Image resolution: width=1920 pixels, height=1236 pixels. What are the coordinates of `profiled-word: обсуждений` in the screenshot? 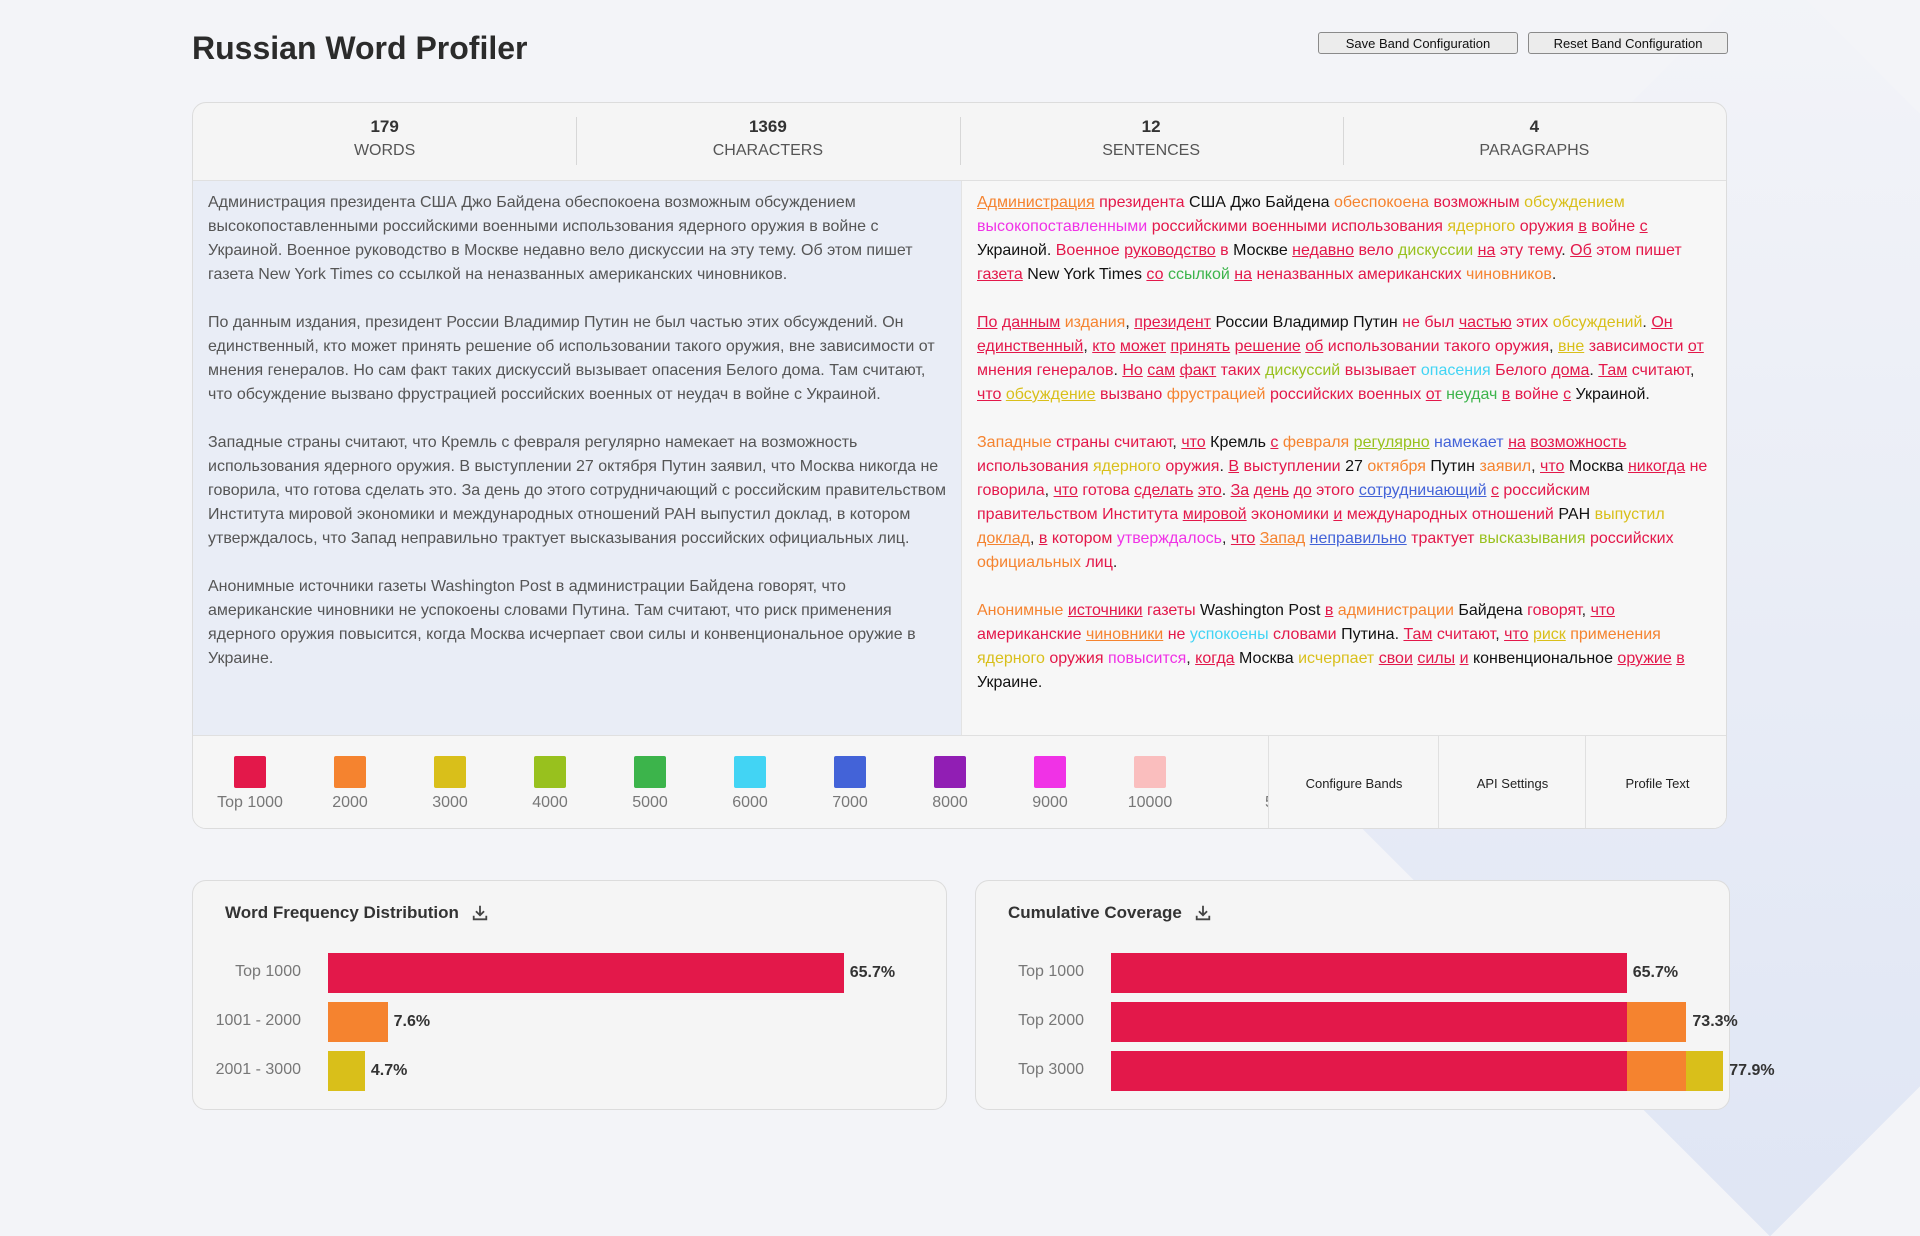 It's located at (1598, 322).